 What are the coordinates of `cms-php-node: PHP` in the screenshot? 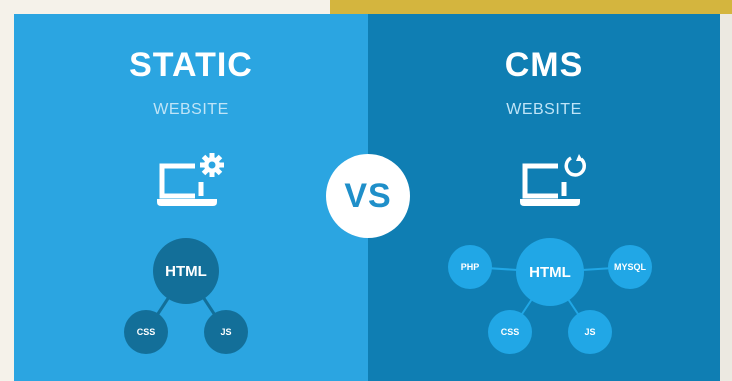 It's located at (470, 267).